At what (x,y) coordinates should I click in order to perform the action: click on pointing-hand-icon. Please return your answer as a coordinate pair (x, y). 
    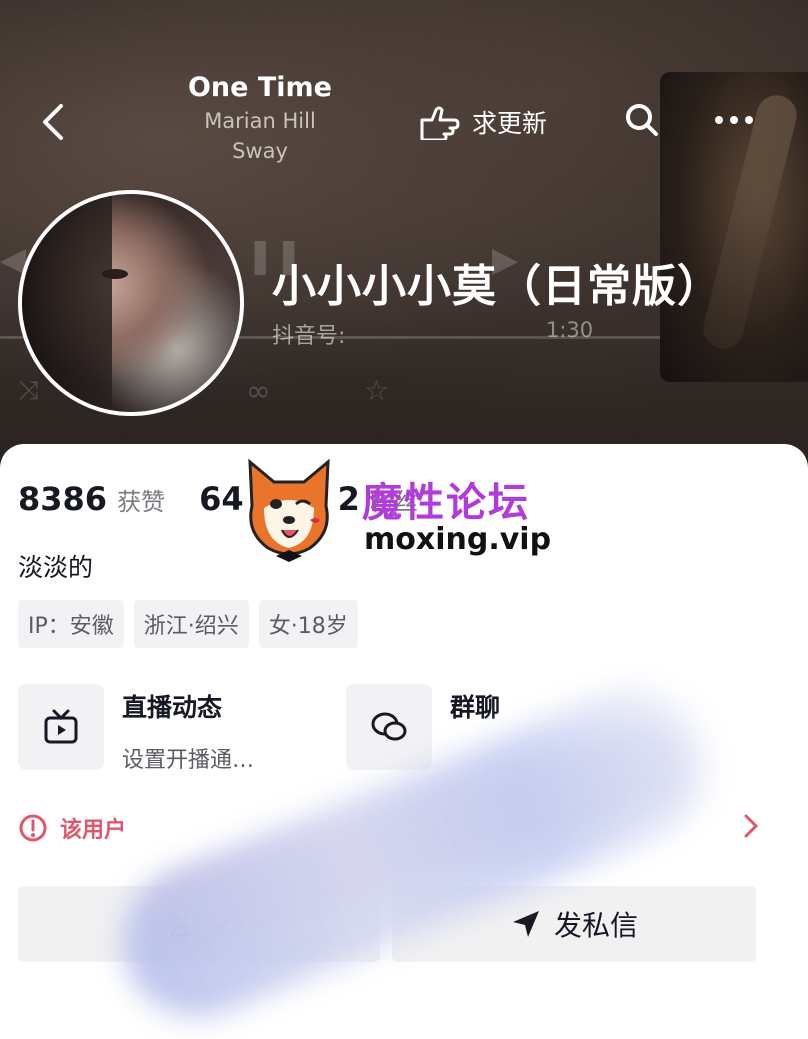
    Looking at the image, I should click on (440, 123).